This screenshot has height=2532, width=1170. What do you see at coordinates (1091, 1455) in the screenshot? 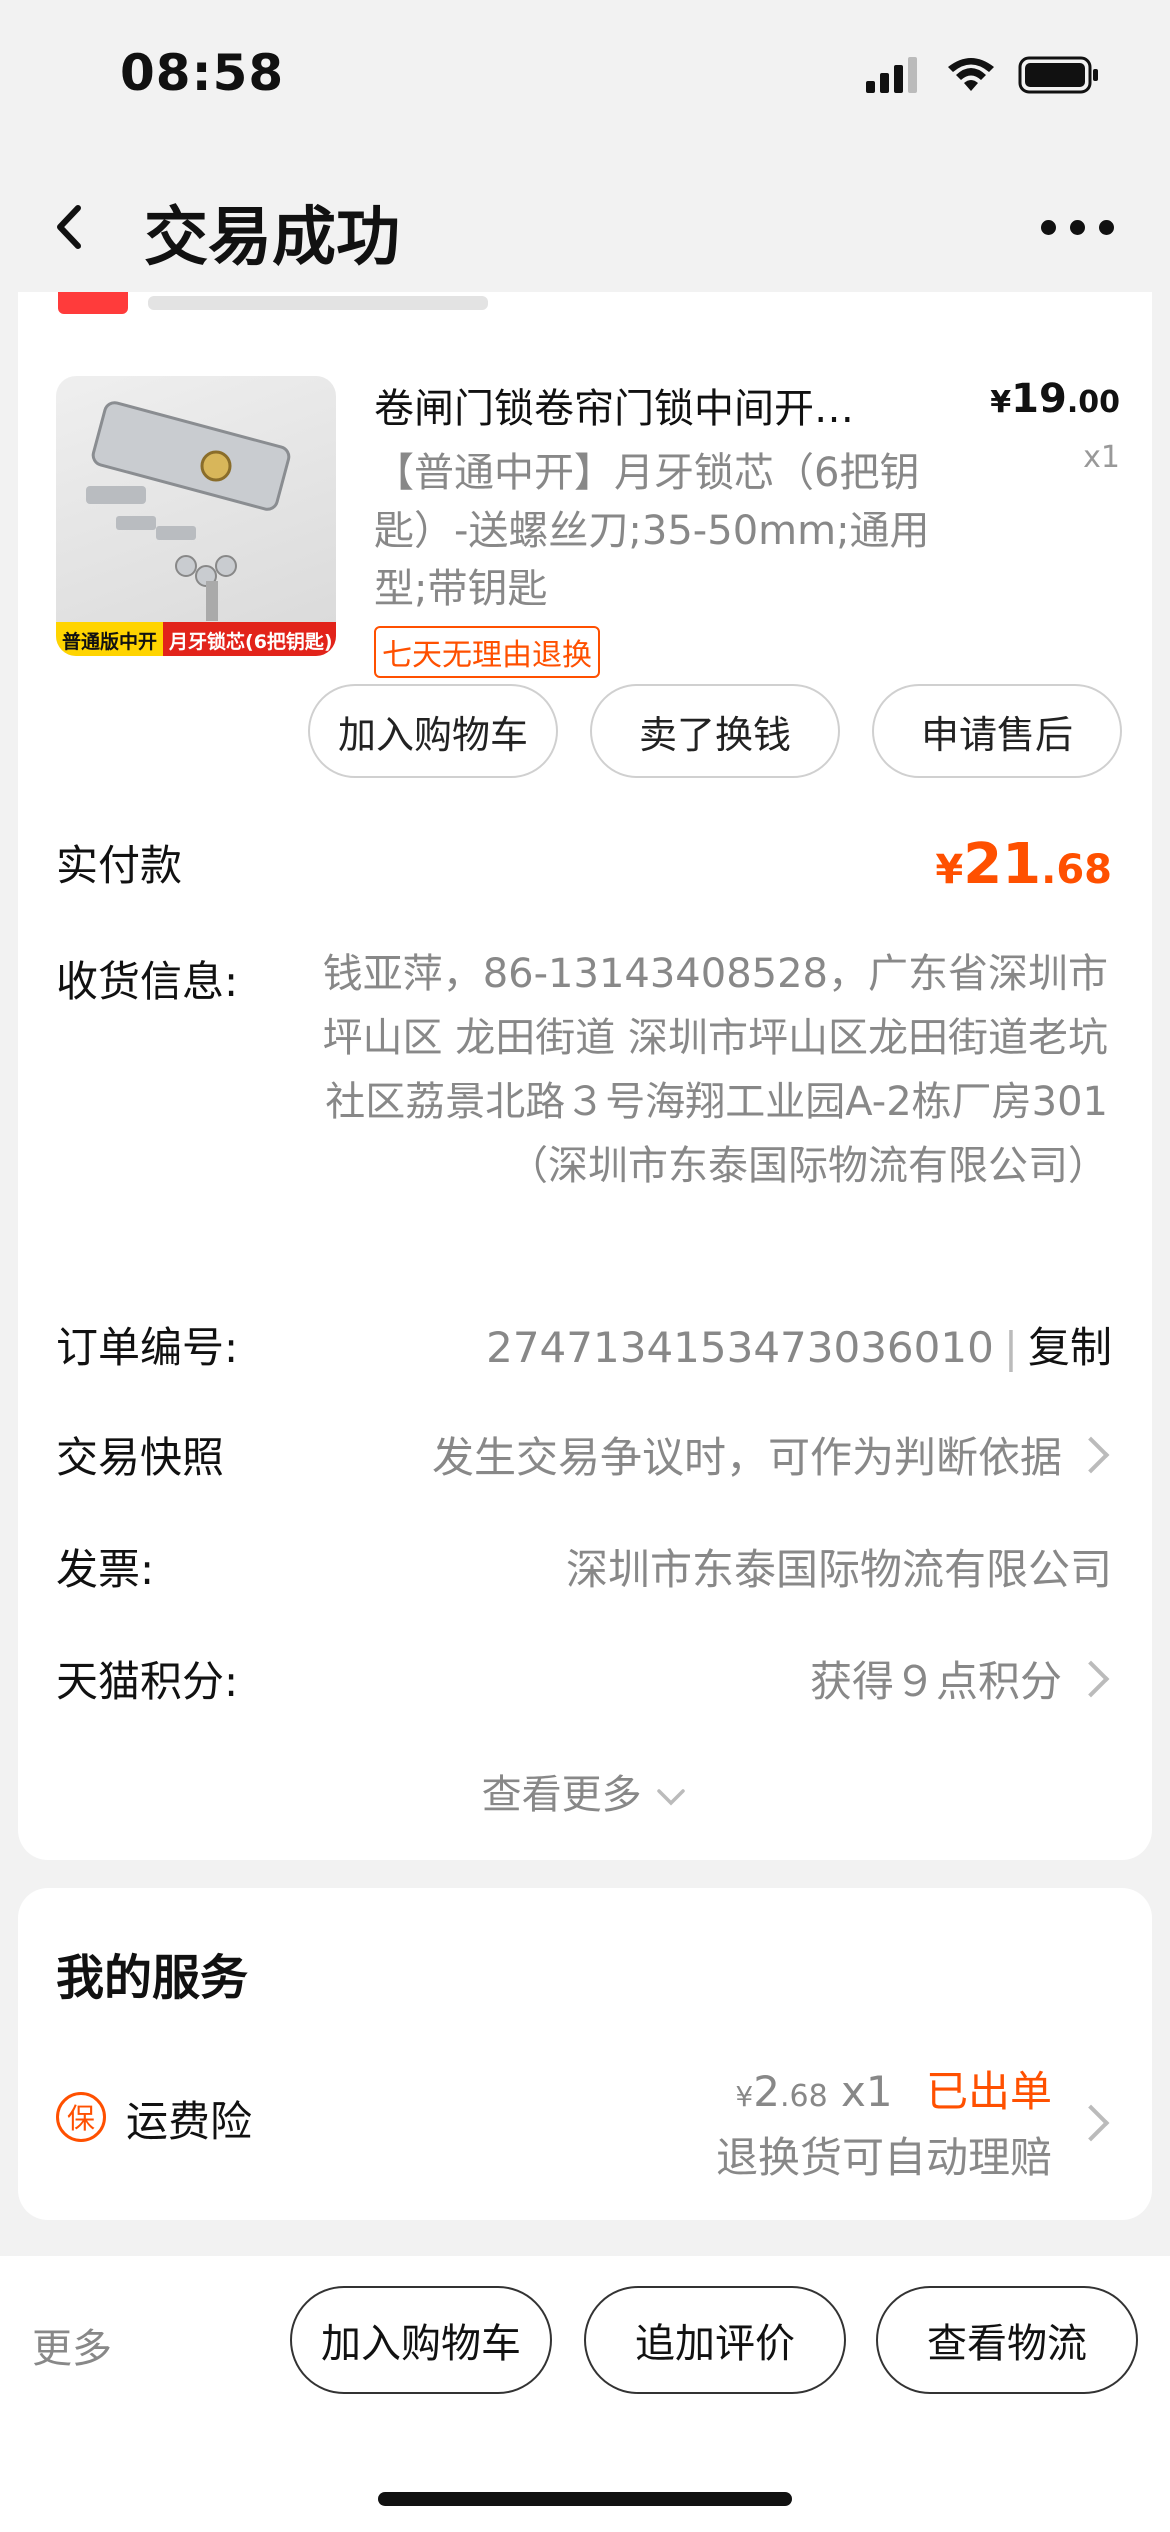
I see `snapshot-chevron-right-icon` at bounding box center [1091, 1455].